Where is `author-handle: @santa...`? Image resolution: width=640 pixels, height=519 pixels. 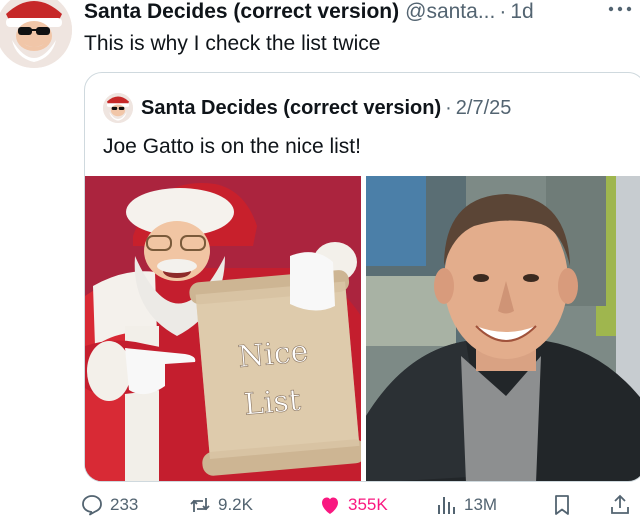 author-handle: @santa... is located at coordinates (450, 12).